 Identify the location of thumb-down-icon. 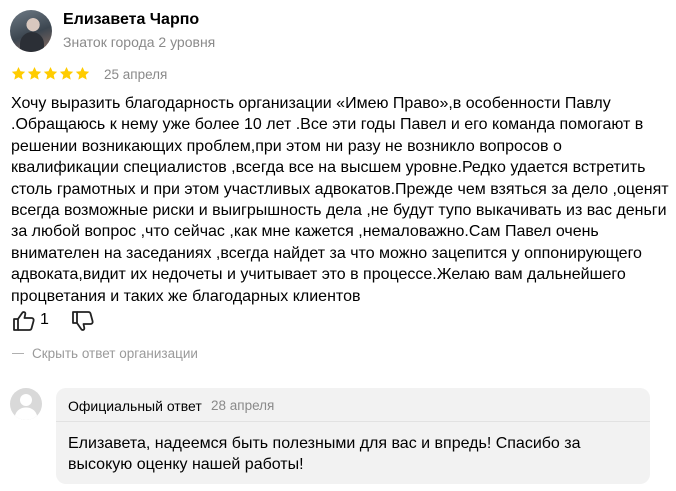
(83, 321).